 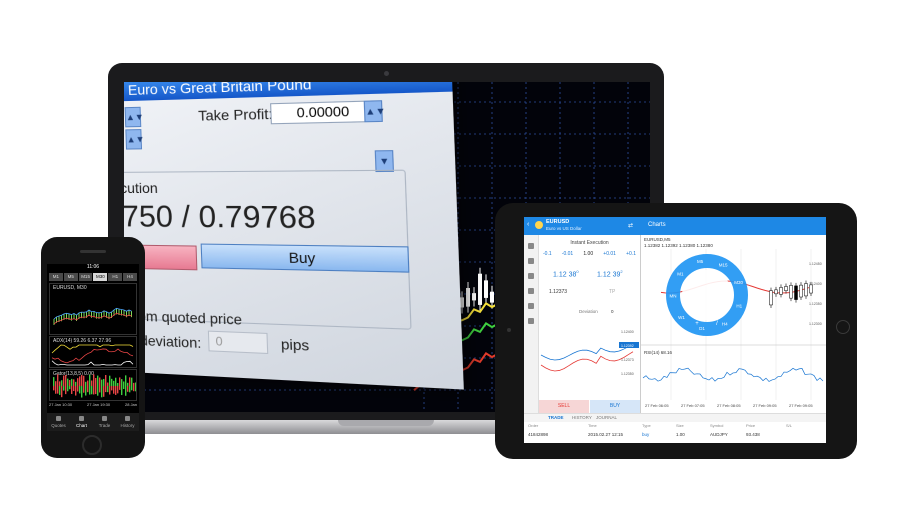 What do you see at coordinates (588, 311) in the screenshot?
I see `deviation-label: Deviation` at bounding box center [588, 311].